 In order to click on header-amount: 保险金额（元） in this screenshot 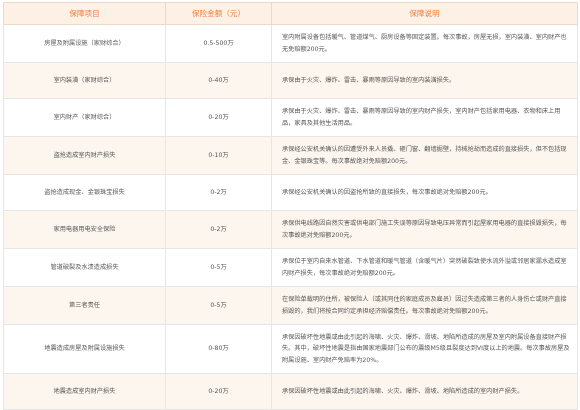, I will do `click(218, 13)`.